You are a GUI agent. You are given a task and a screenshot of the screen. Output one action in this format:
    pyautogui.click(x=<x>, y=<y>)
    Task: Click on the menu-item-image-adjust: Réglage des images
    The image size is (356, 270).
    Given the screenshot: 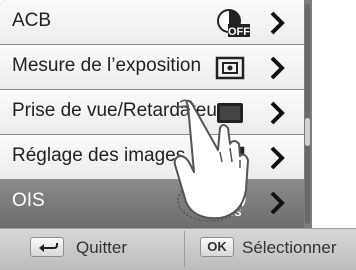 What is the action you would take?
    pyautogui.click(x=152, y=157)
    